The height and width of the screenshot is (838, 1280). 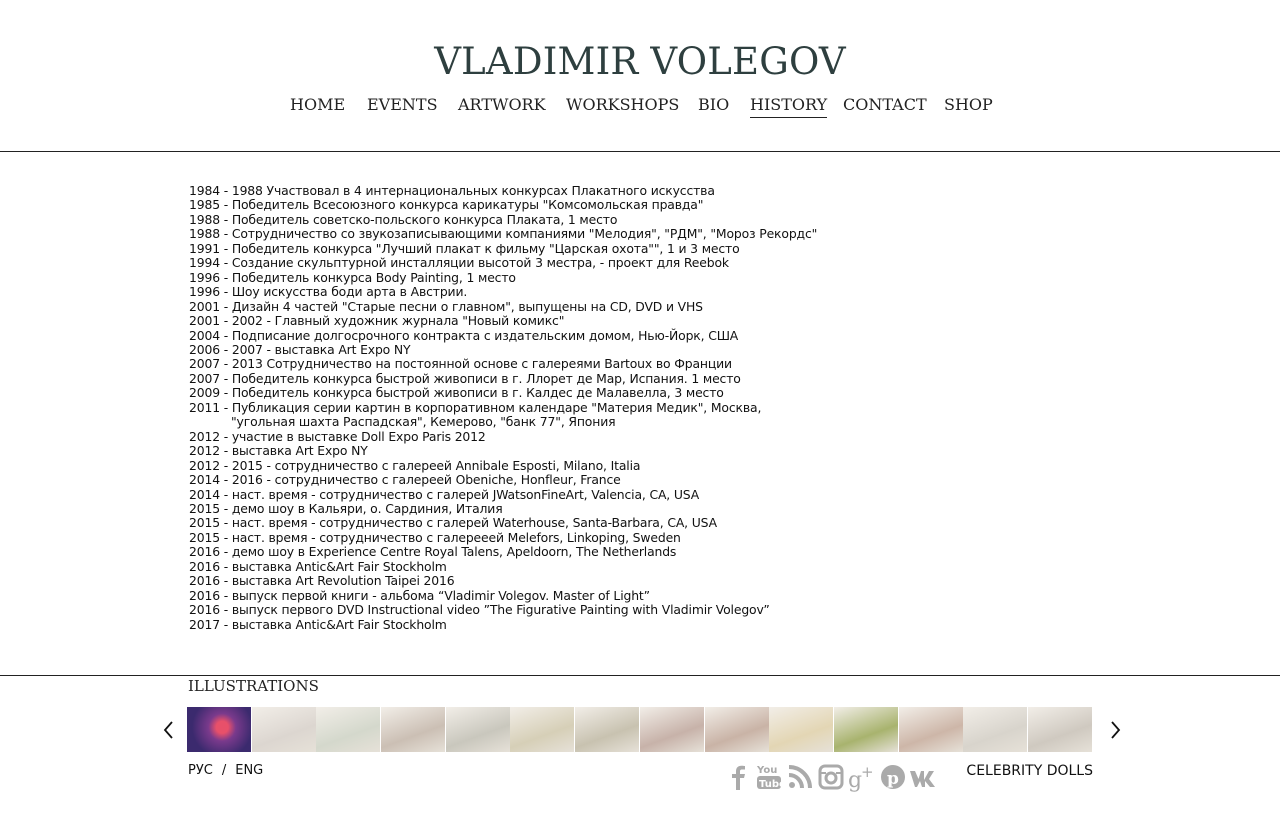 What do you see at coordinates (300, 349) in the screenshot?
I see `history-item: 2006 - 2007 - выставка Art Expo NY` at bounding box center [300, 349].